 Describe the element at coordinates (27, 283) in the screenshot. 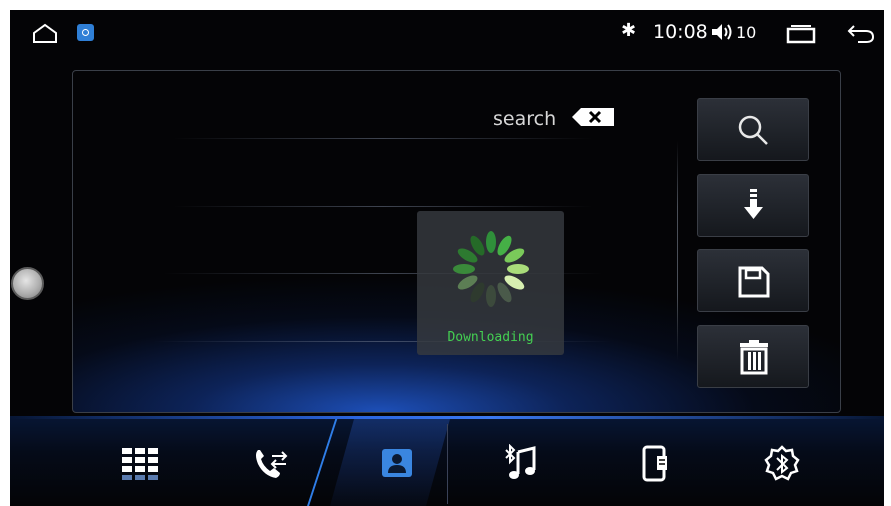

I see `floating-assist-button` at that location.